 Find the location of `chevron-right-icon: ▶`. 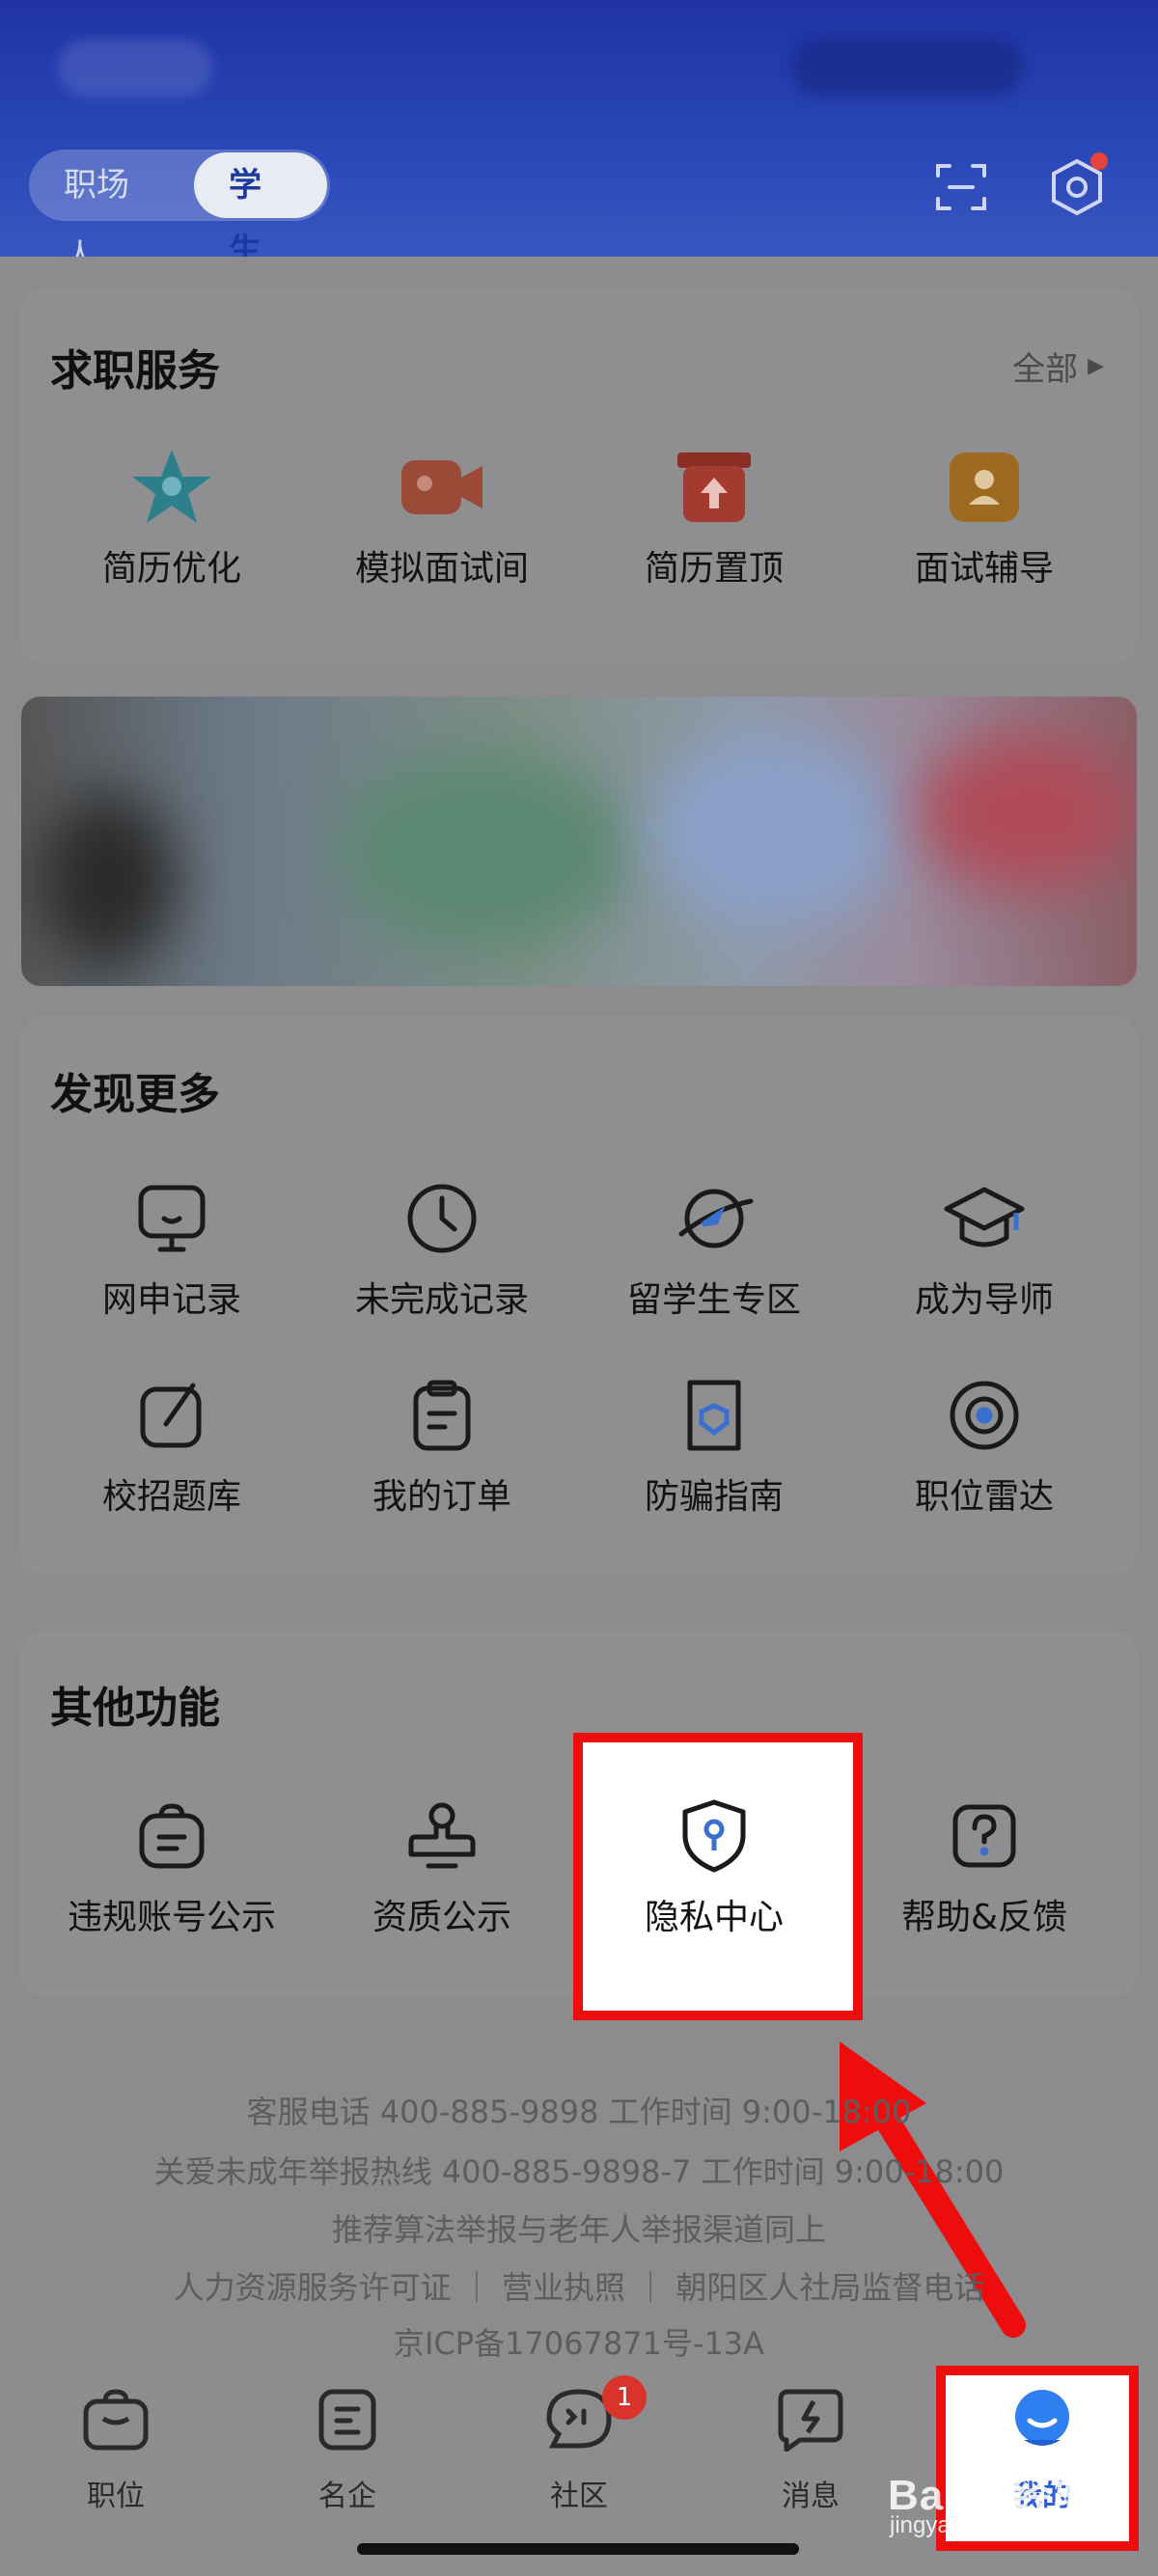

chevron-right-icon: ▶ is located at coordinates (1096, 366).